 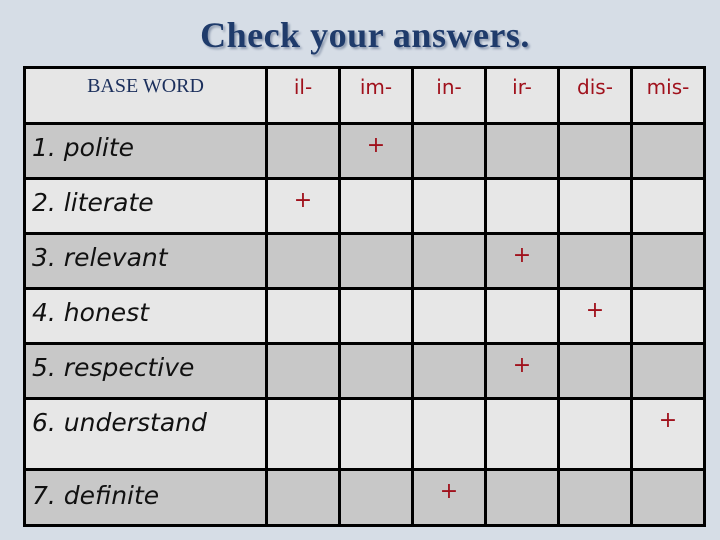 What do you see at coordinates (595, 95) in the screenshot?
I see `header-prefix-dis: dis-` at bounding box center [595, 95].